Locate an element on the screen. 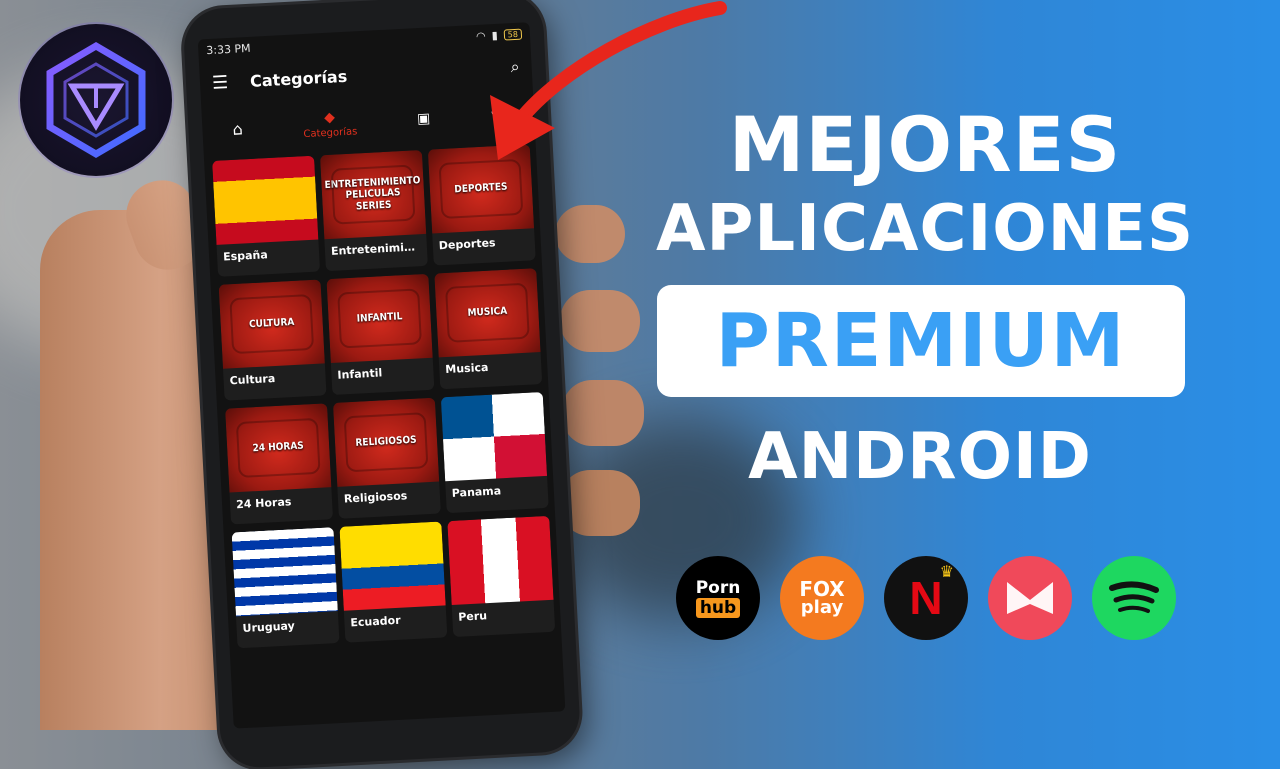 This screenshot has width=1280, height=769. spotify-waves-icon is located at coordinates (1134, 597).